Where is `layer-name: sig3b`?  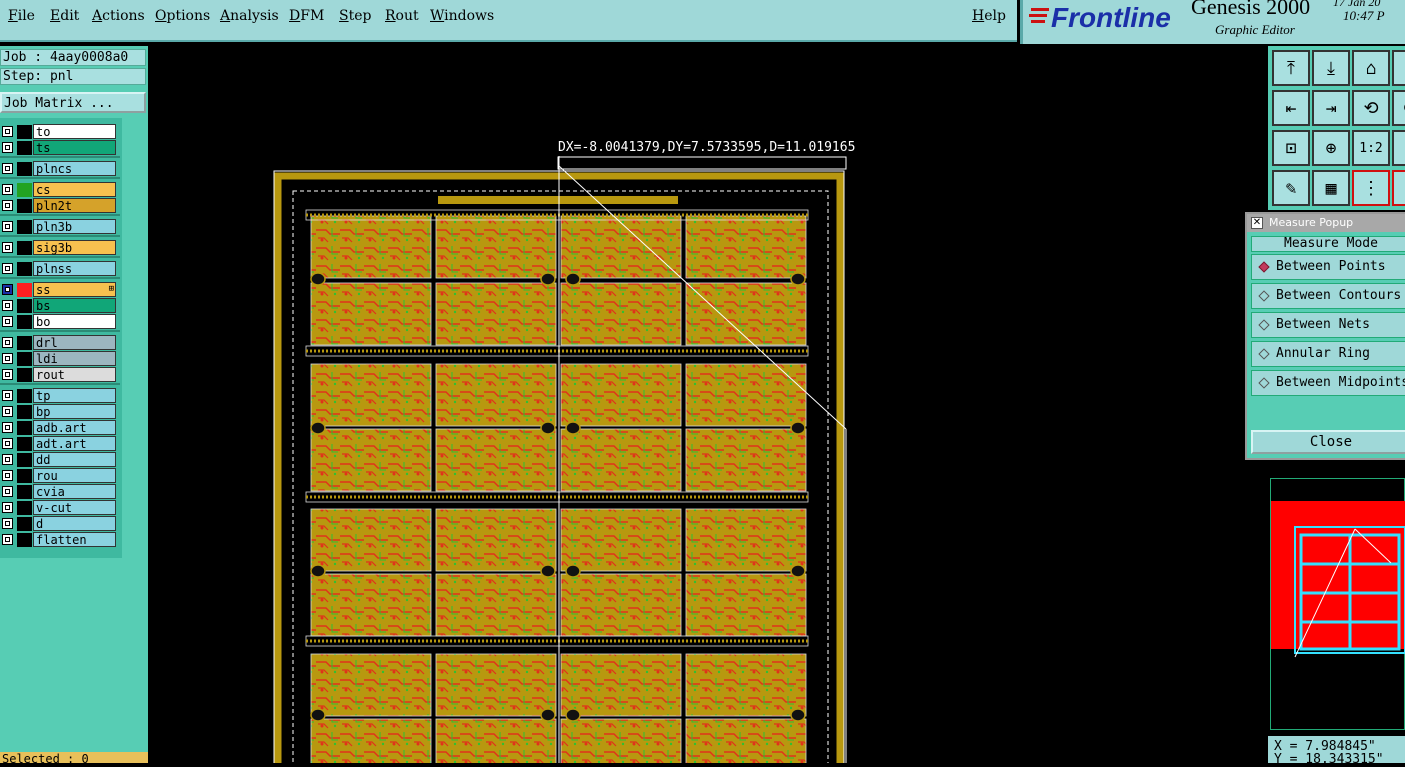
layer-name: sig3b is located at coordinates (74, 247).